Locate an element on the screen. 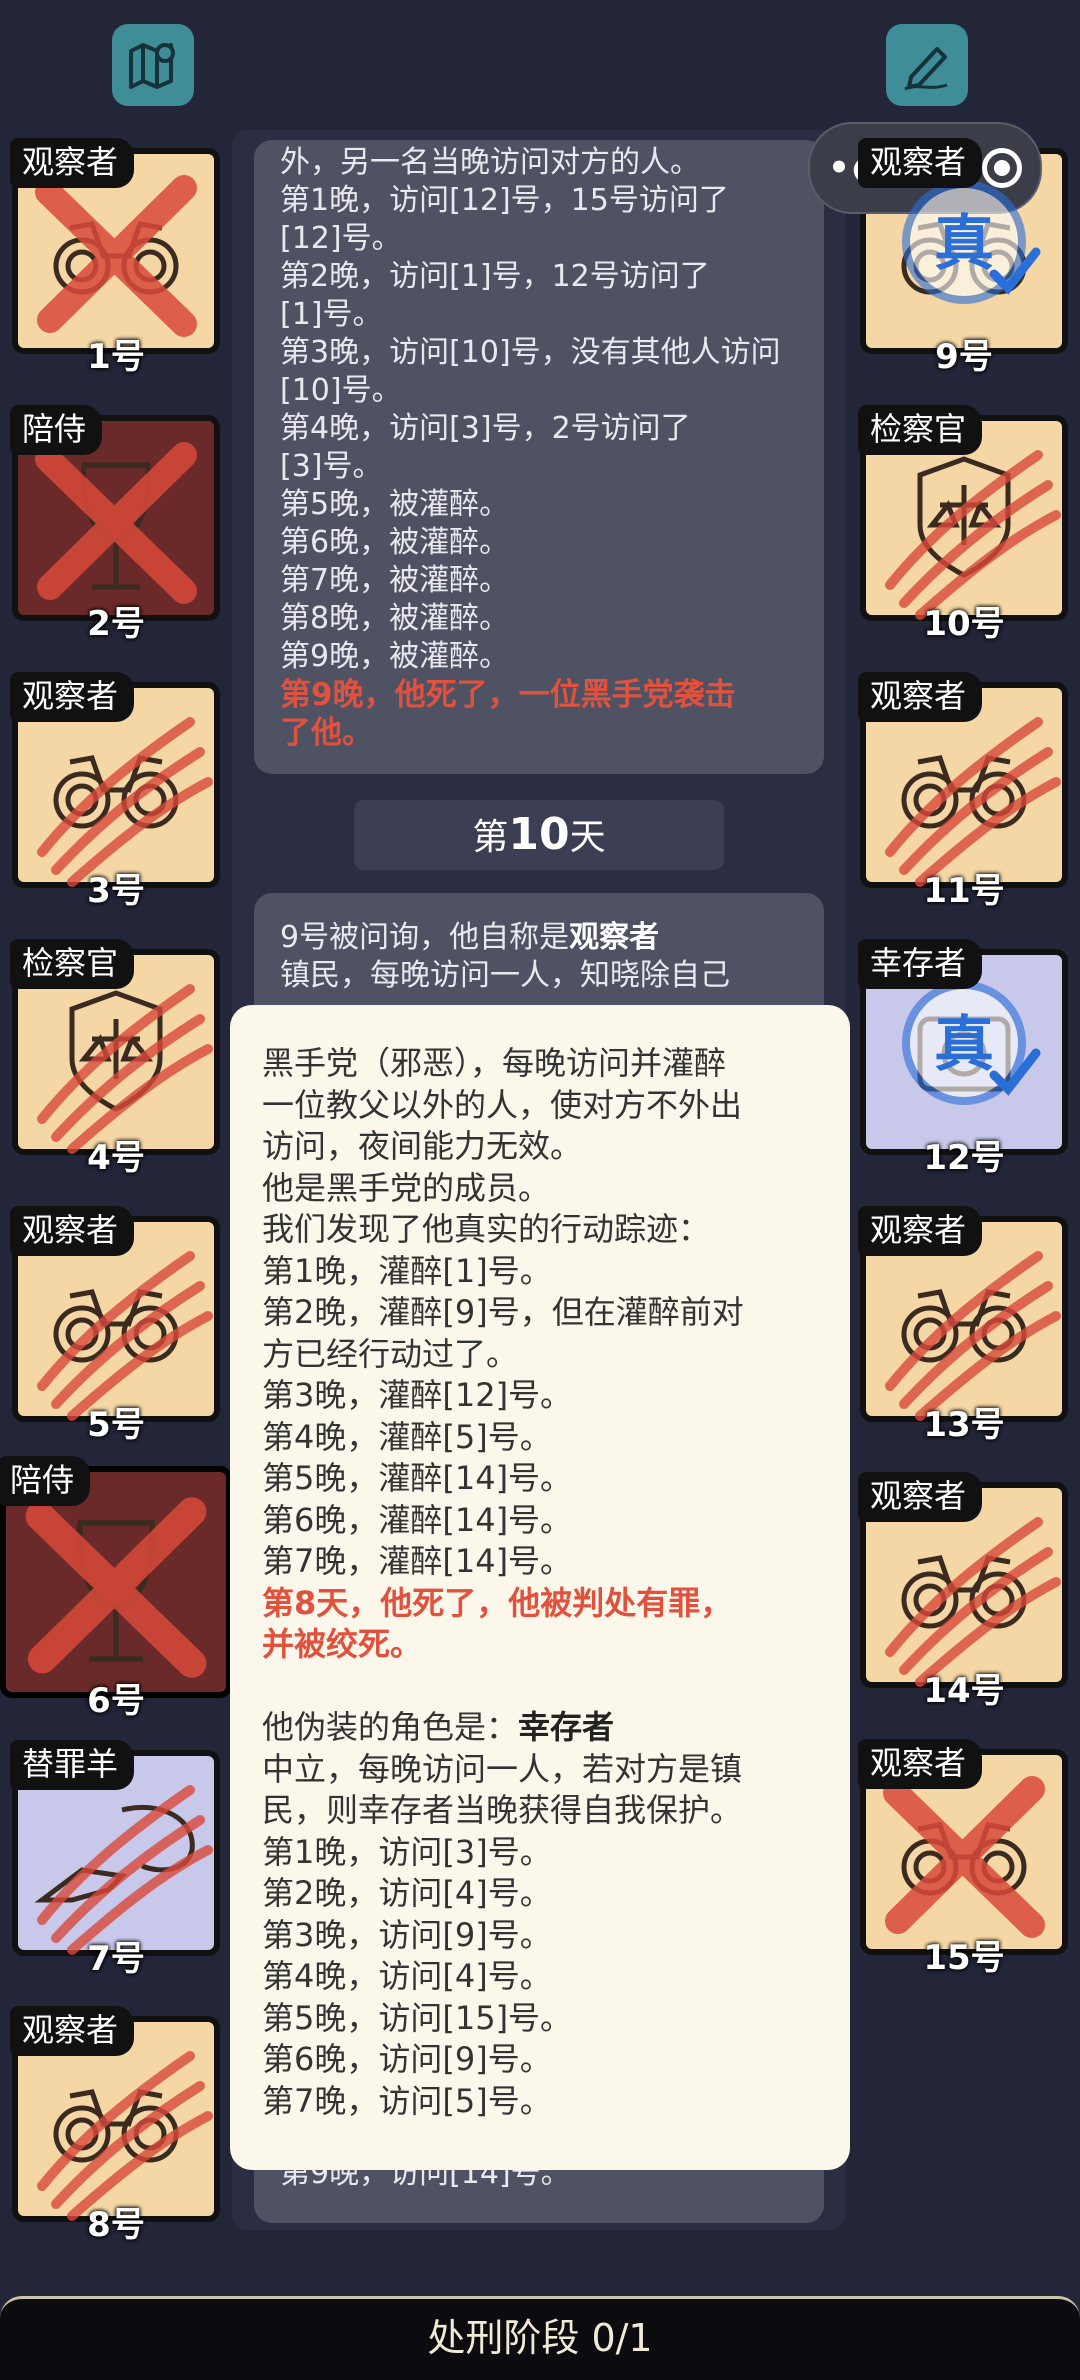 This screenshot has height=2380, width=1080. death-line: 并被绞死。 is located at coordinates (342, 1644).